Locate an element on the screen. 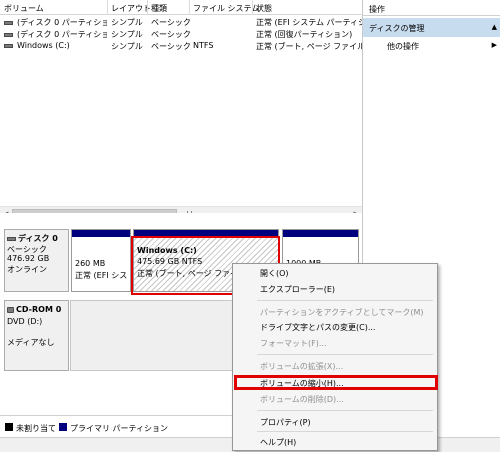 The image size is (500, 452). partition-efi: 260 MB 正常 (EFI シス is located at coordinates (101, 260).